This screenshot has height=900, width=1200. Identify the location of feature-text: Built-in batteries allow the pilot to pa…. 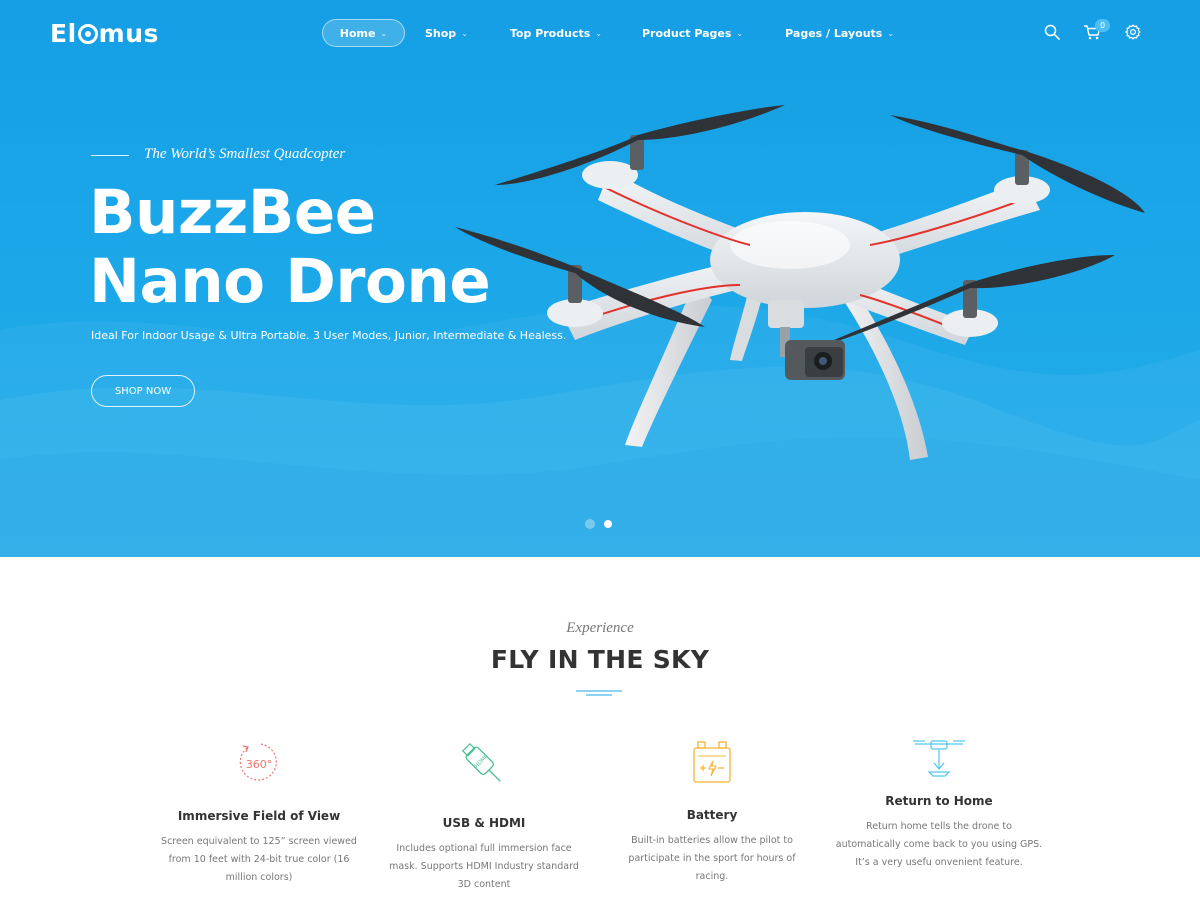
(712, 858).